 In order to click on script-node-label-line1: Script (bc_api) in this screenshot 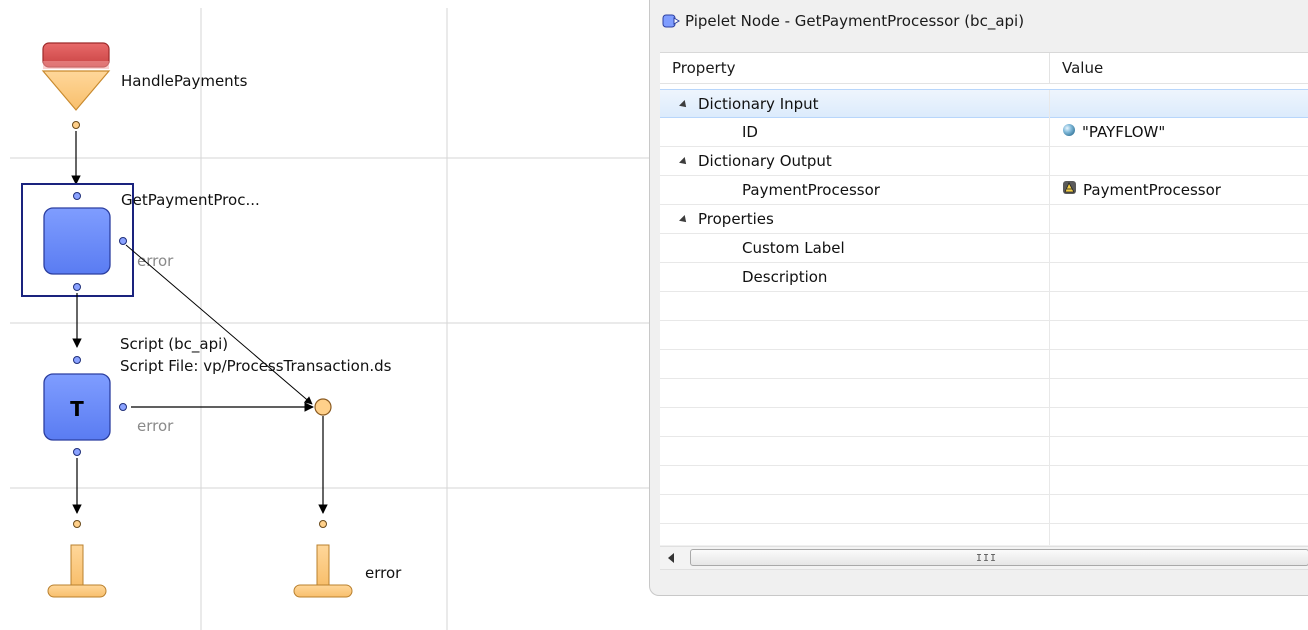, I will do `click(174, 344)`.